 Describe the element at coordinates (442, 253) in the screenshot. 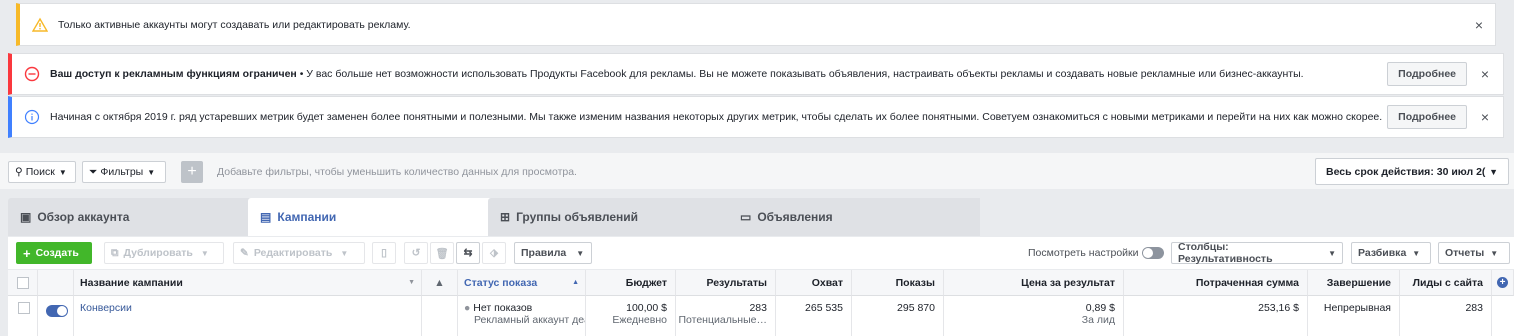

I see `trash-icon: 🗑` at that location.